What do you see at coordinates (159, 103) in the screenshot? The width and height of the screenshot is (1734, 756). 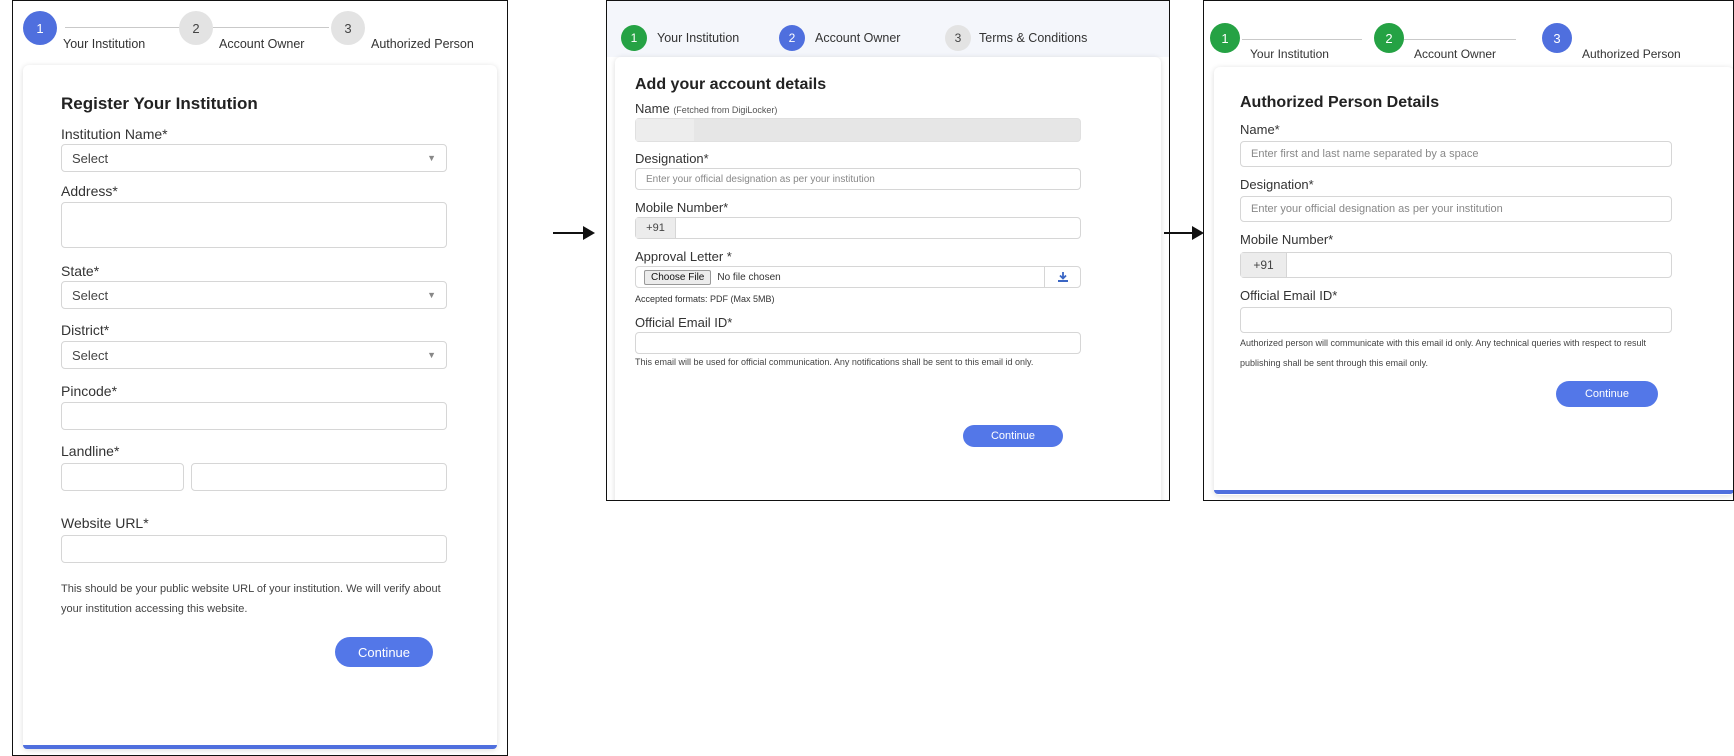 I see `page-title: Register Your Institution` at bounding box center [159, 103].